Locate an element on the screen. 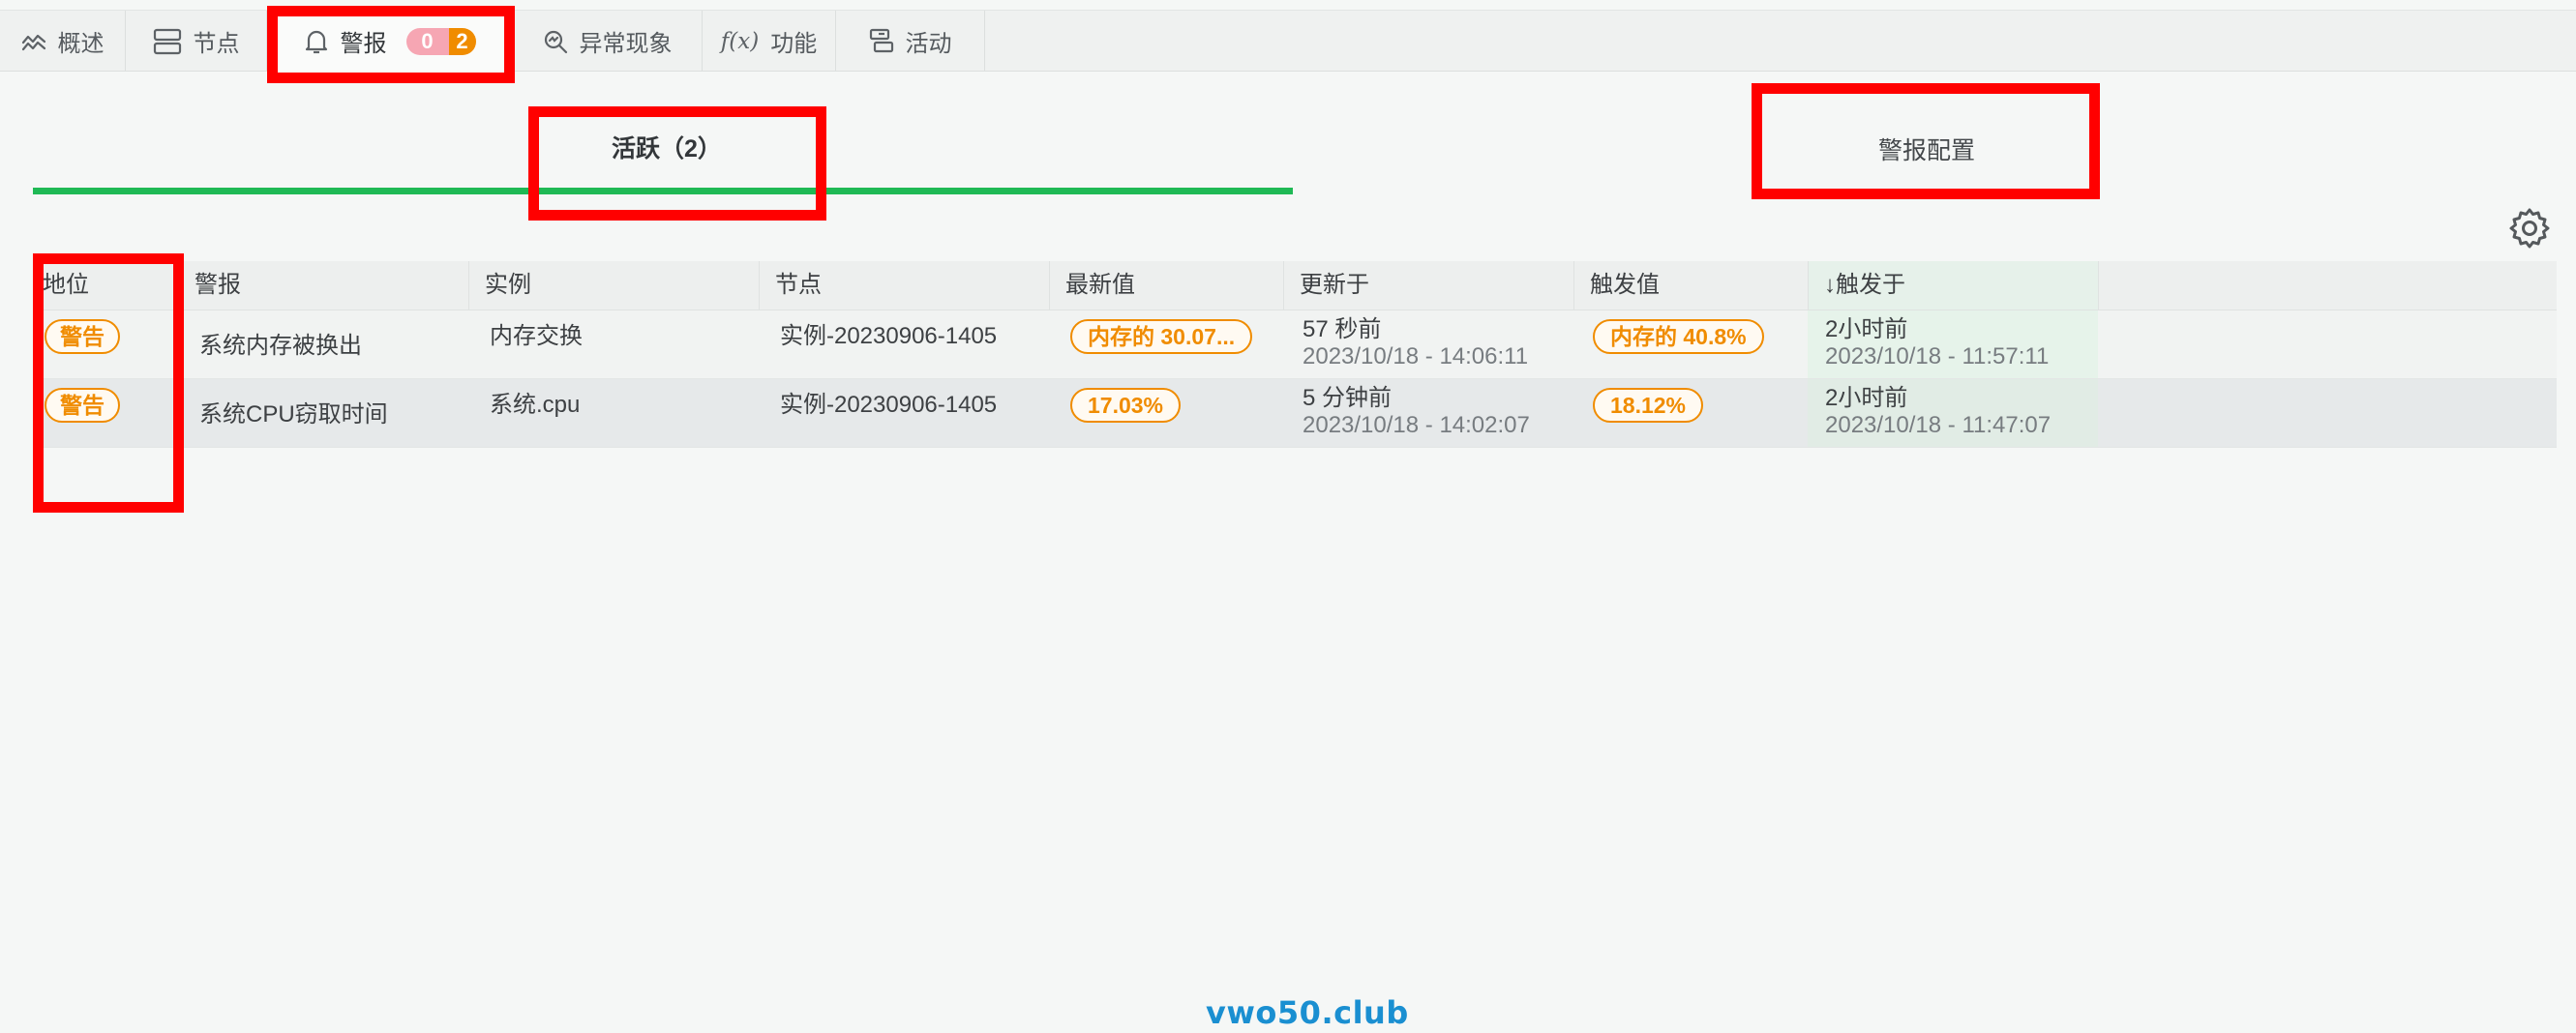  column-header-instance: 实例 is located at coordinates (613, 285).